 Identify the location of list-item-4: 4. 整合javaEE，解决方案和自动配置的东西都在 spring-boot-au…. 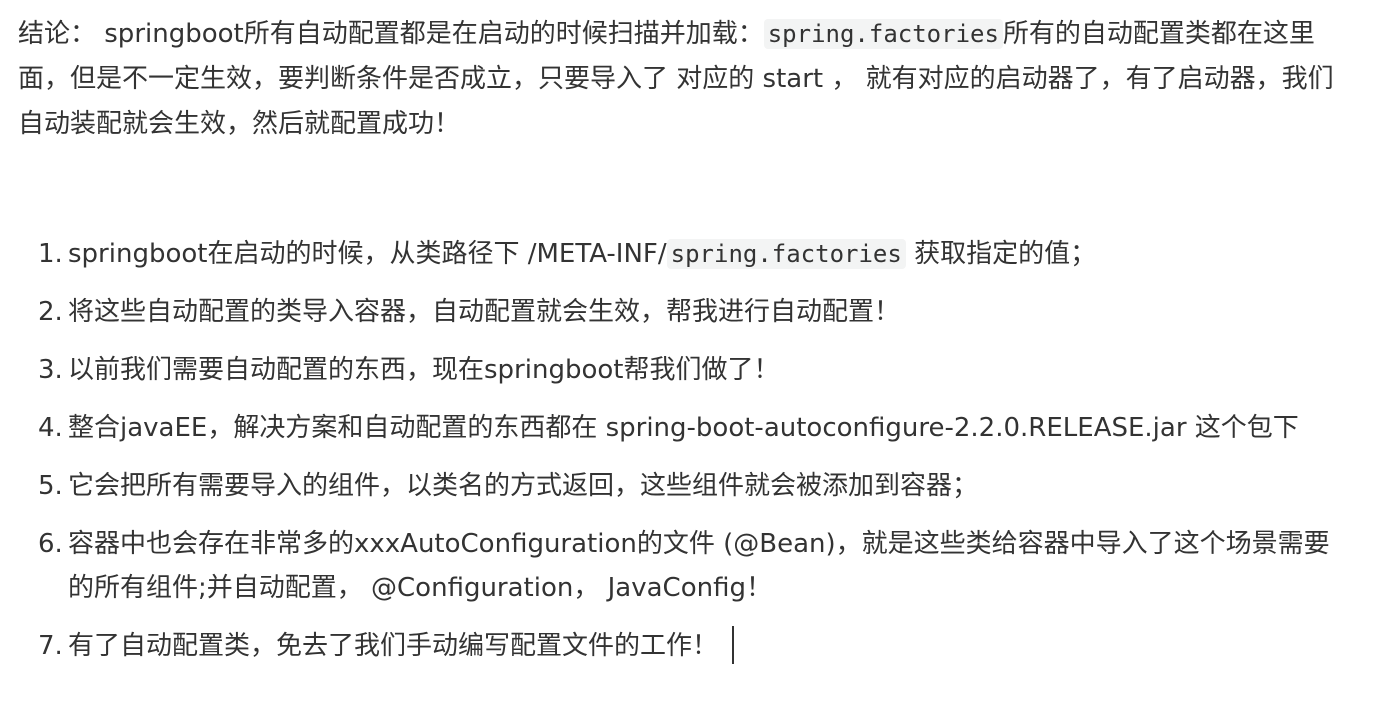
(718, 428).